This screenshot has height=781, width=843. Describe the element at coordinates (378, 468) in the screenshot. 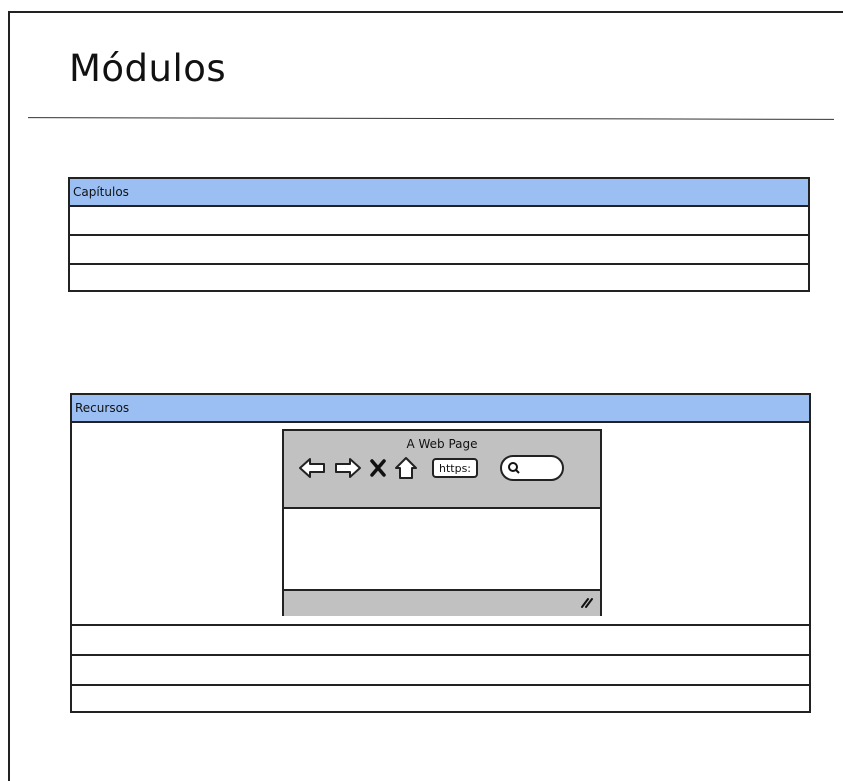

I see `stop-icon` at that location.